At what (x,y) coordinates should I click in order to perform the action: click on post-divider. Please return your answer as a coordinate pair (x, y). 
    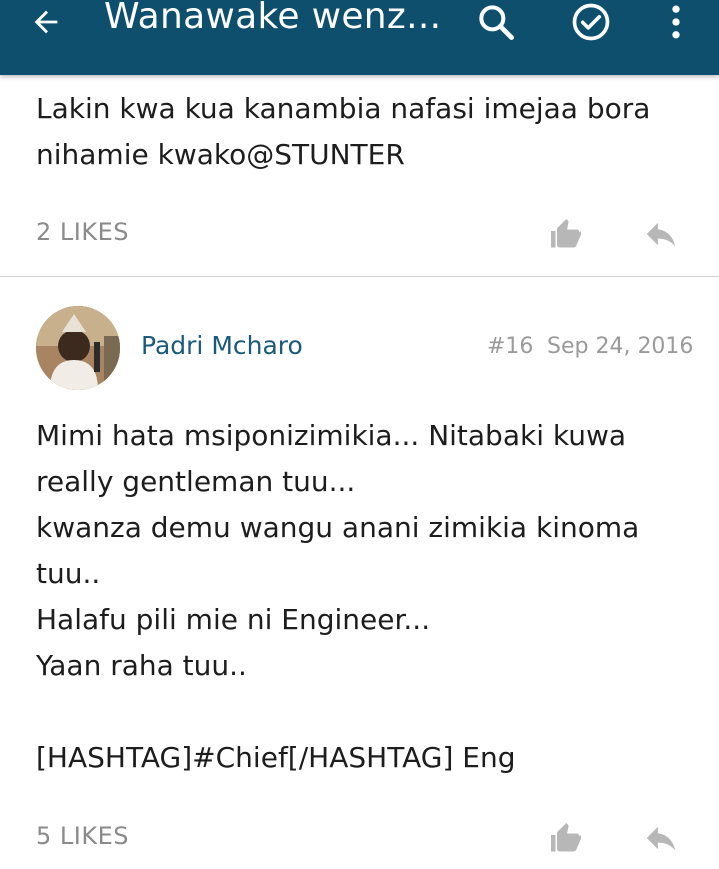
    Looking at the image, I should click on (359, 276).